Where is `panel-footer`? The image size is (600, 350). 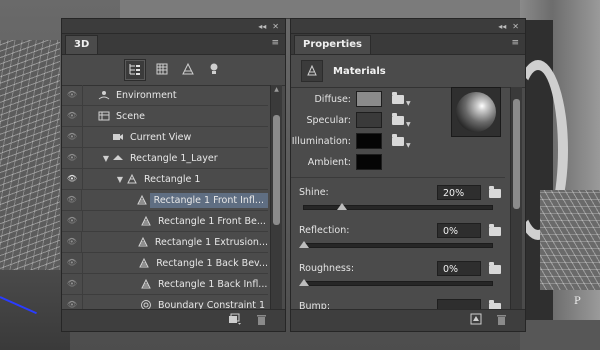 panel-footer is located at coordinates (408, 320).